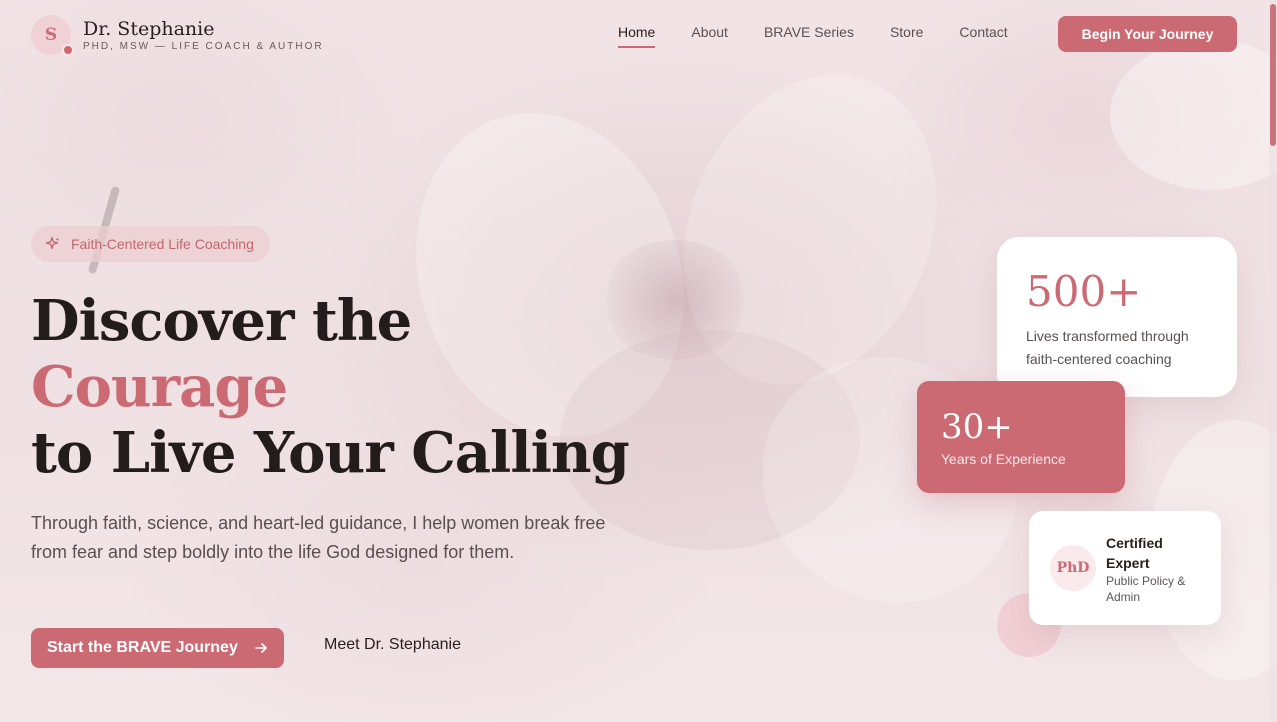  I want to click on headline-accent: Courage, so click(159, 387).